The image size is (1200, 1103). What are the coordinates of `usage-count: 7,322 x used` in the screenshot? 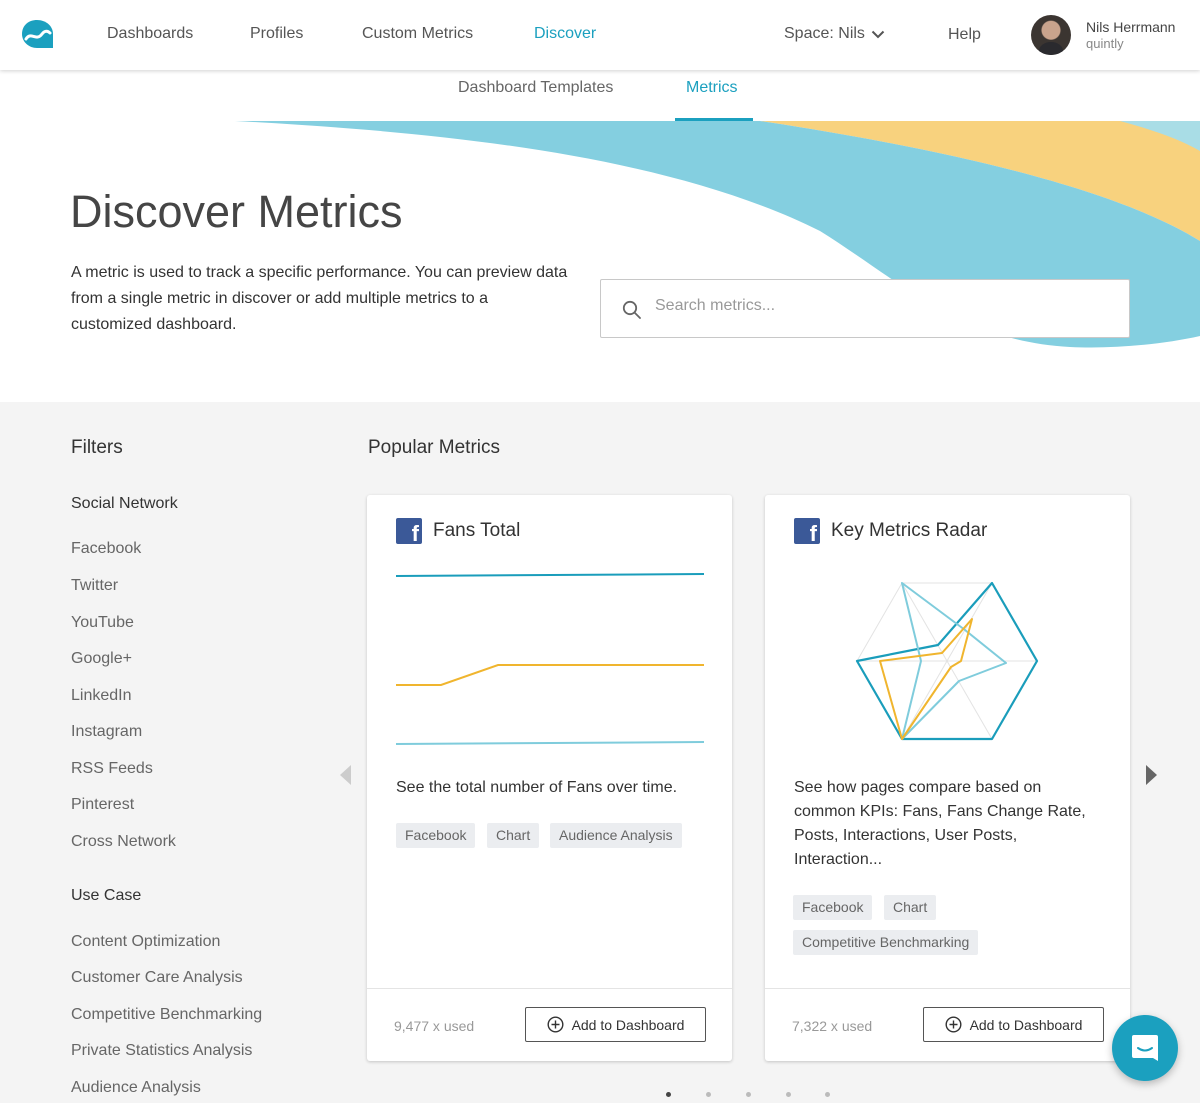 It's located at (832, 1026).